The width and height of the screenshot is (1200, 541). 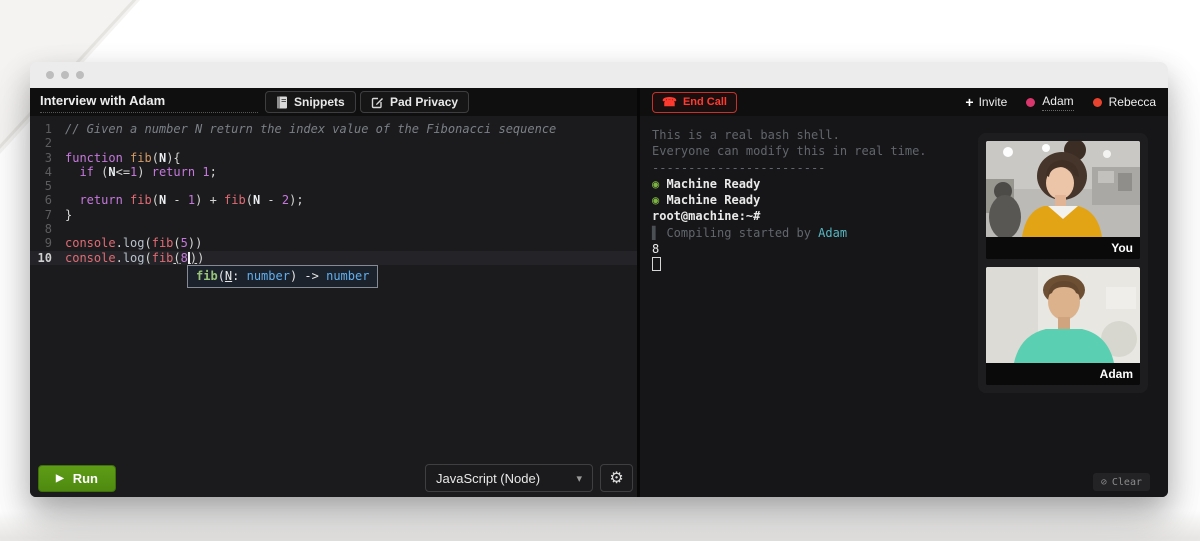 I want to click on gear-icon: ⚙, so click(x=616, y=478).